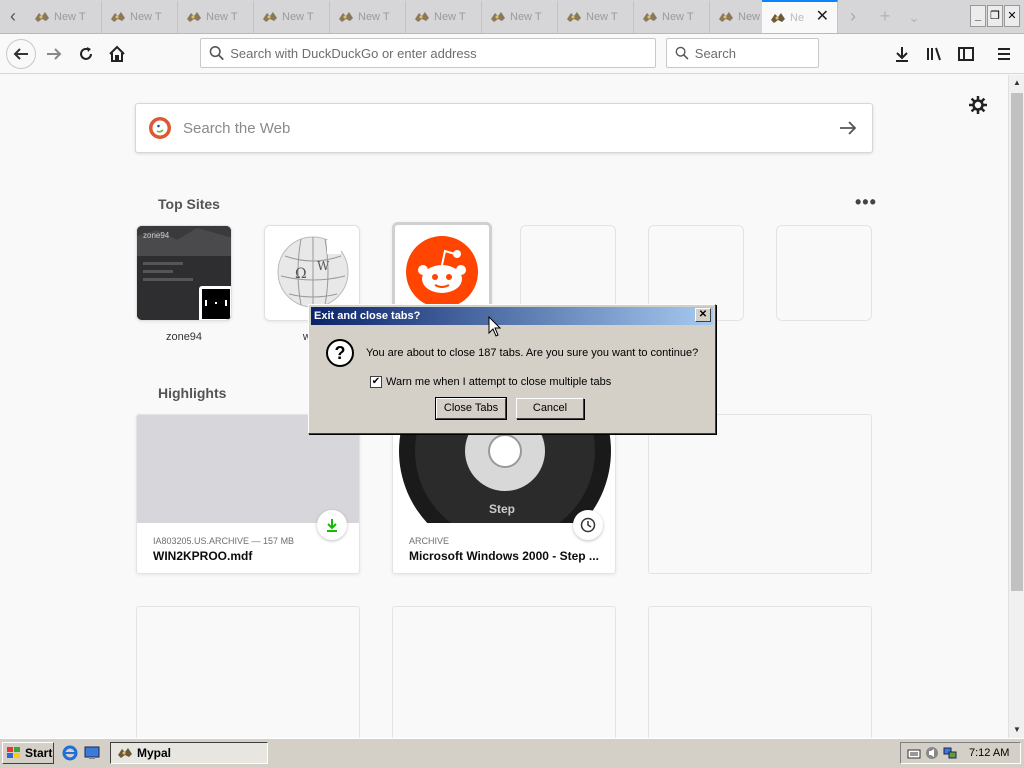 The height and width of the screenshot is (768, 1024). Describe the element at coordinates (483, 128) in the screenshot. I see `web-search-input` at that location.